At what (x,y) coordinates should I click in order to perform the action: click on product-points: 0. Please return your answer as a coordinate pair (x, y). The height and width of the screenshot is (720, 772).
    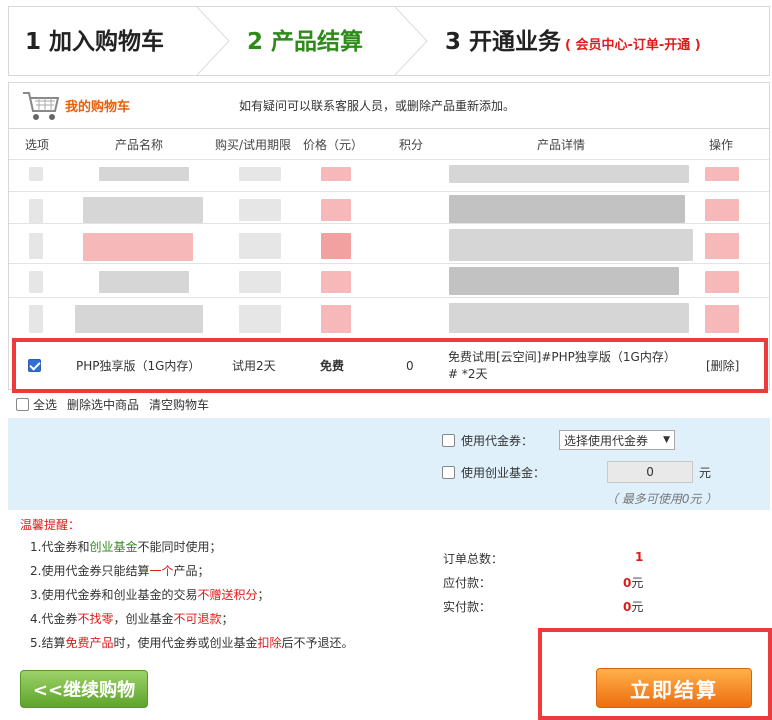
    Looking at the image, I should click on (410, 365).